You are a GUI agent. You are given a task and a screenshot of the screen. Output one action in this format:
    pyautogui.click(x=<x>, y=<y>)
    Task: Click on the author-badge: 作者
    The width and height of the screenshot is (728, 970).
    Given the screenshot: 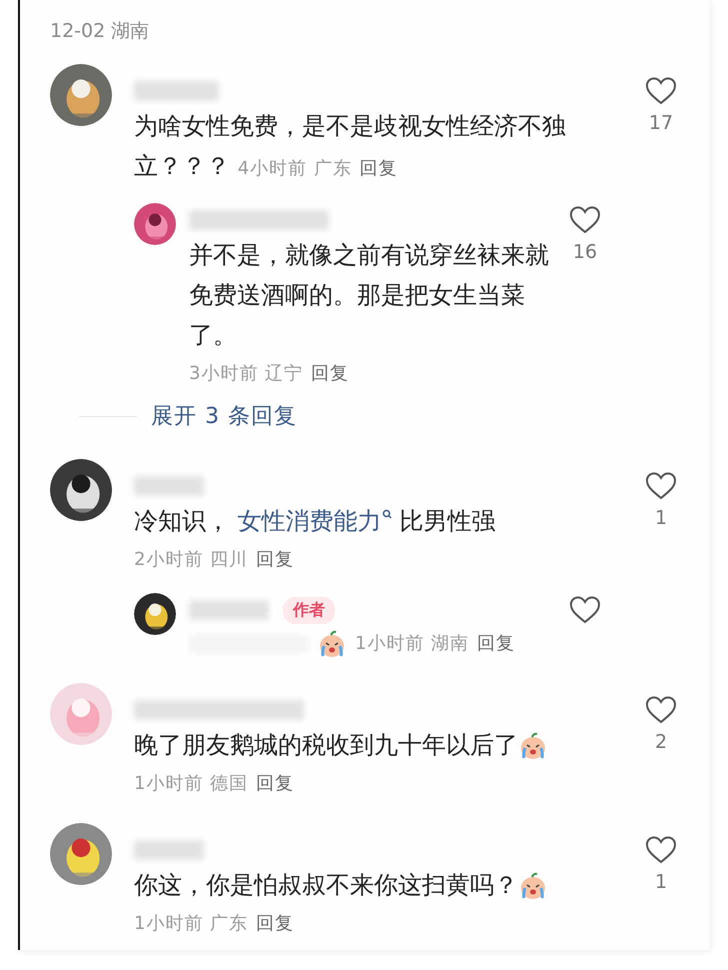 What is the action you would take?
    pyautogui.click(x=309, y=610)
    